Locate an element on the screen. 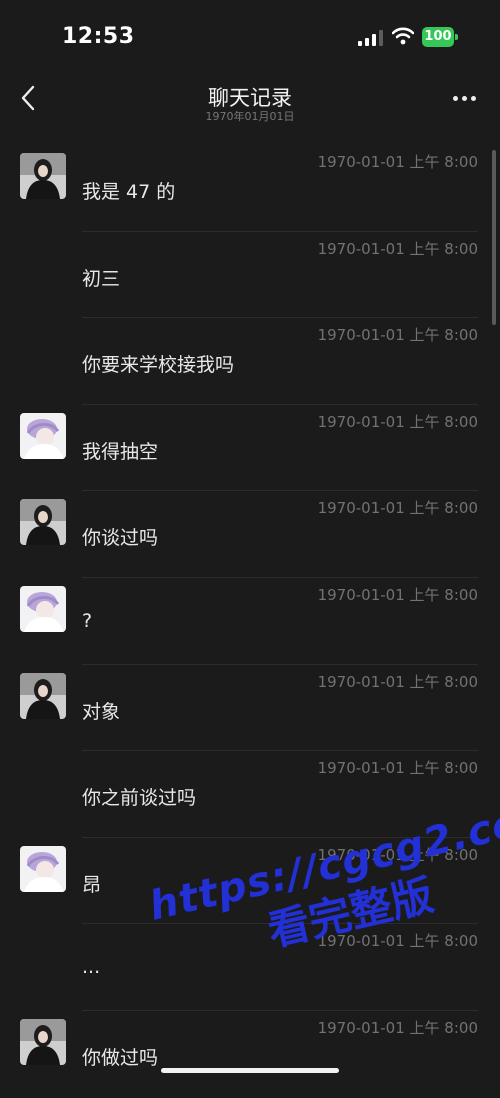 The image size is (500, 1098). message-text: 初三 is located at coordinates (101, 278).